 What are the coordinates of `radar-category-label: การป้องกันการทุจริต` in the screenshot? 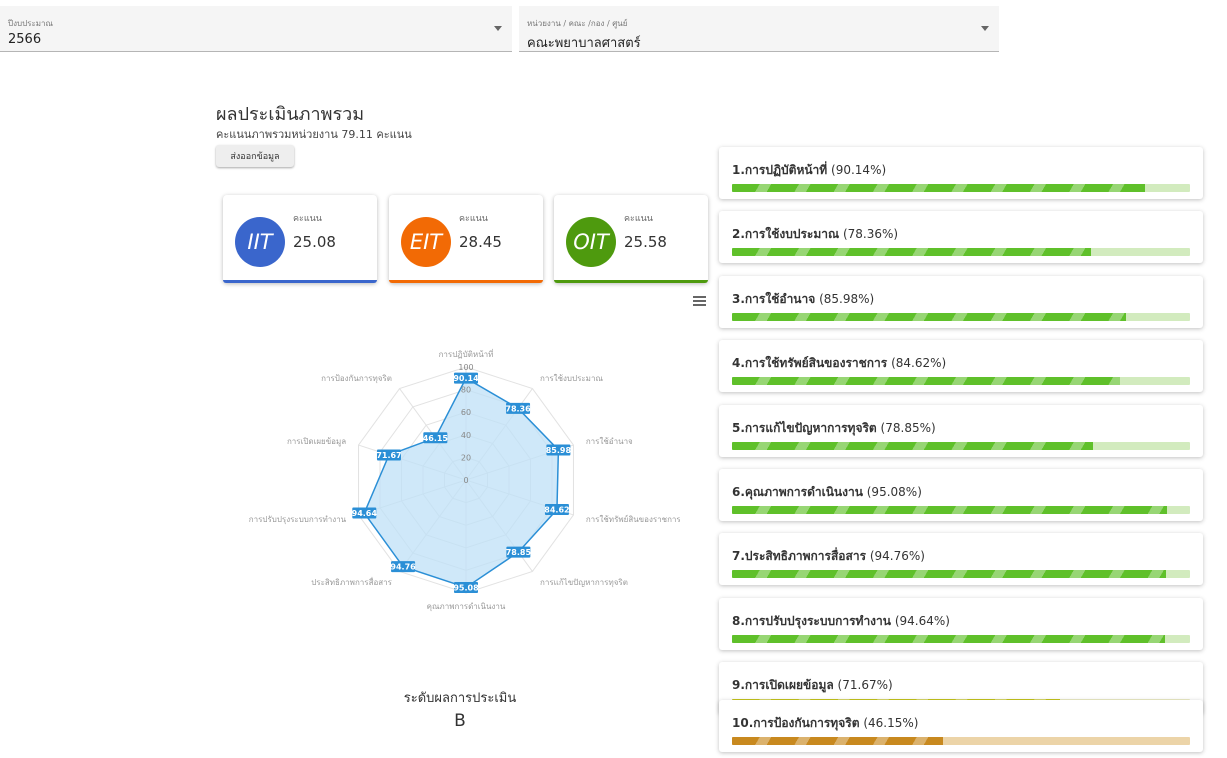 It's located at (356, 378).